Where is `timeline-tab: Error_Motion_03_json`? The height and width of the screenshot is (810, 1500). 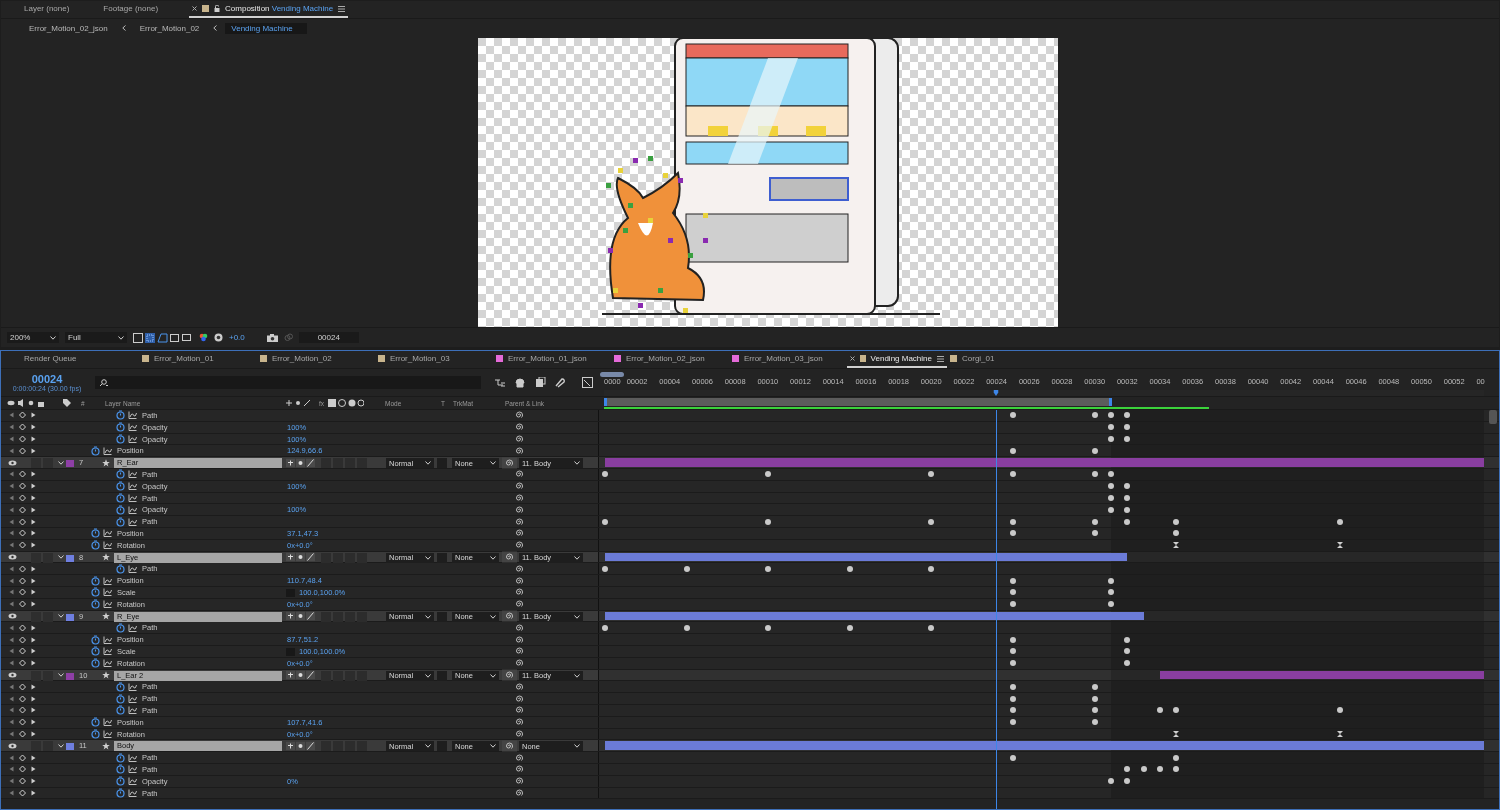 timeline-tab: Error_Motion_03_json is located at coordinates (788, 359).